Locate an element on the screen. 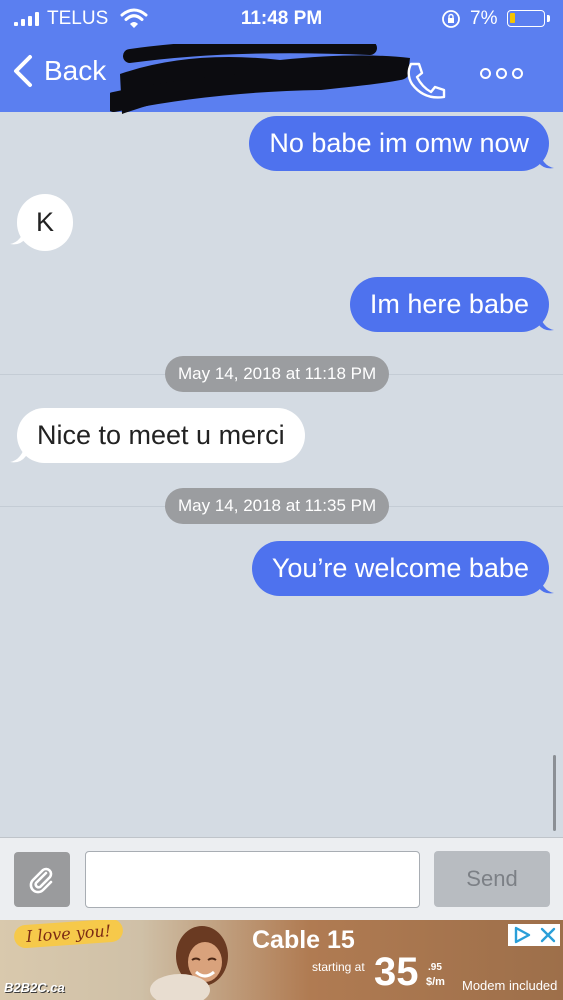 Image resolution: width=563 pixels, height=1000 pixels. battery-percent: 7% is located at coordinates (484, 18).